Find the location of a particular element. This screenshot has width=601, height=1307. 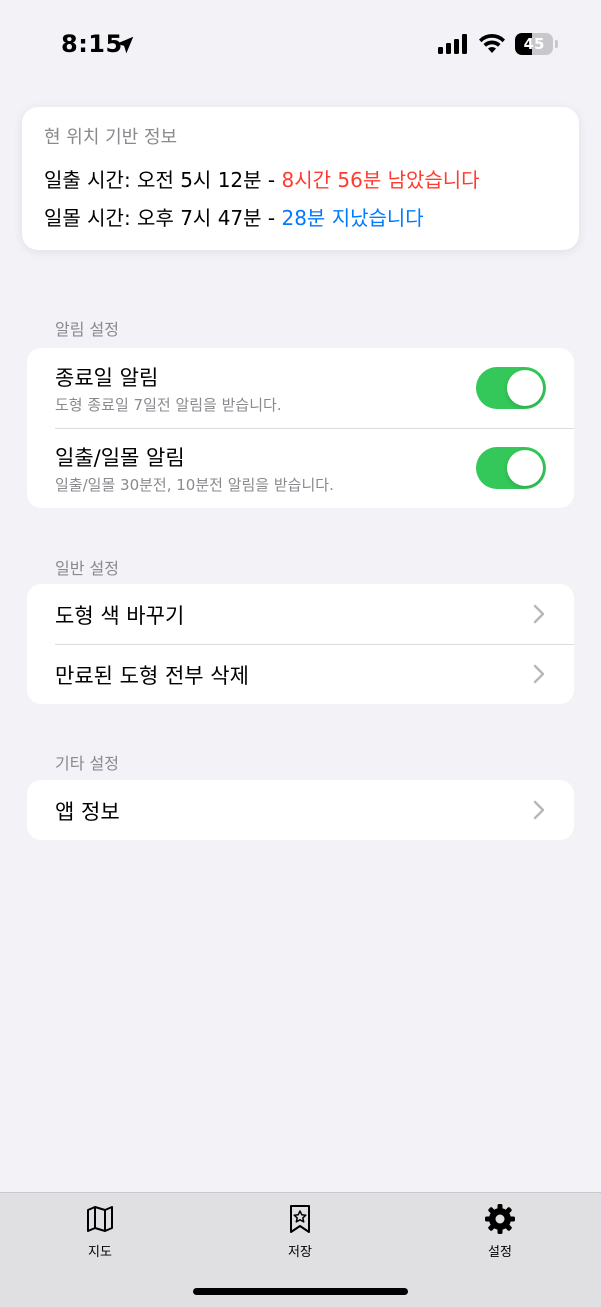

delete-expired-shapes-row: 만료된 도형 전부 삭제 is located at coordinates (300, 674).